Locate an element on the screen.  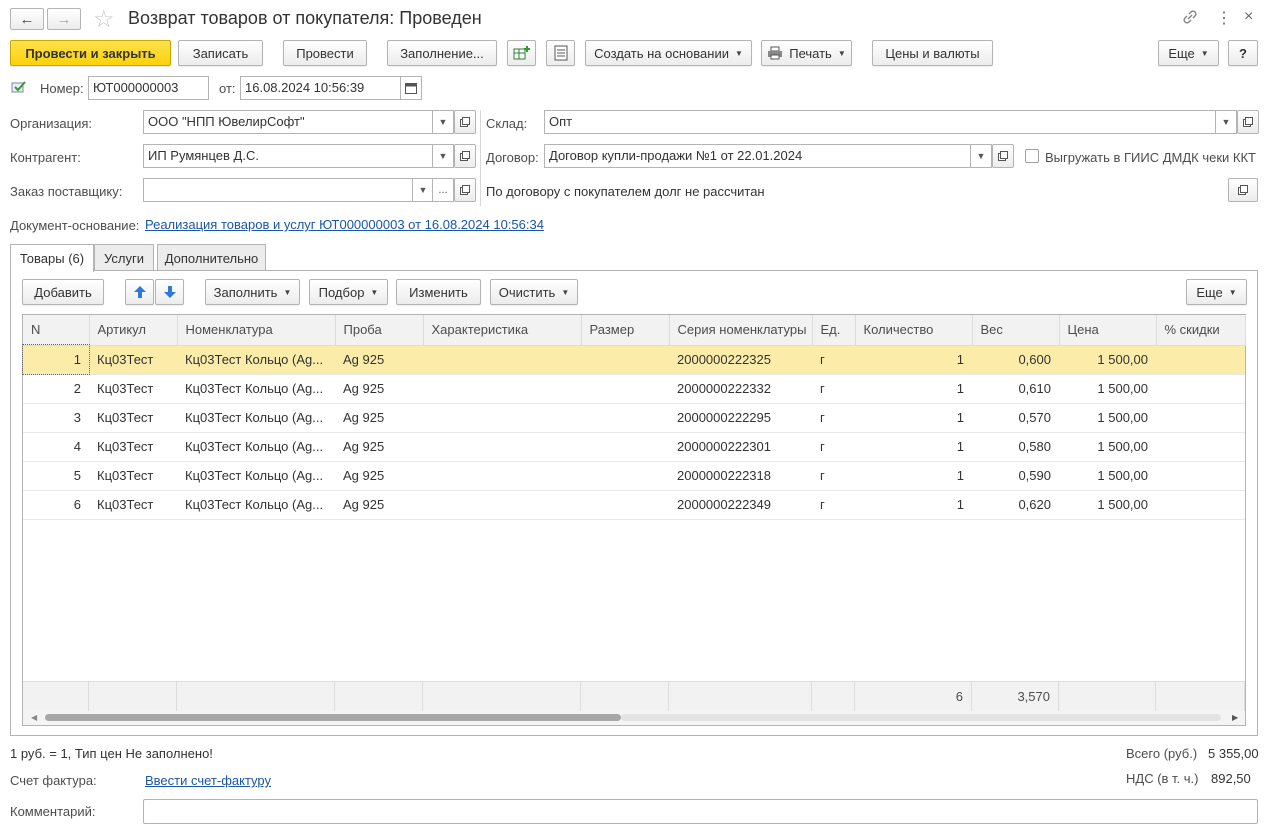
contract-field: Договор купли-продажи №1 от 22.01.2024 is located at coordinates (757, 156).